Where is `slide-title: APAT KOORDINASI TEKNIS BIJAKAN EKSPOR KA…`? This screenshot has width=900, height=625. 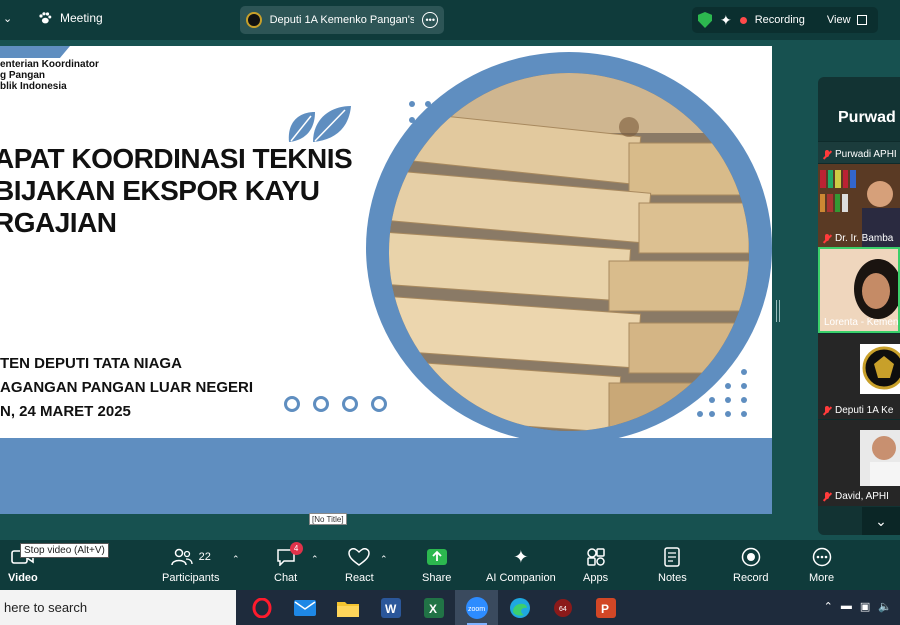
slide-title: APAT KOORDINASI TEKNIS BIJAKAN EKSPOR KA… is located at coordinates (176, 191).